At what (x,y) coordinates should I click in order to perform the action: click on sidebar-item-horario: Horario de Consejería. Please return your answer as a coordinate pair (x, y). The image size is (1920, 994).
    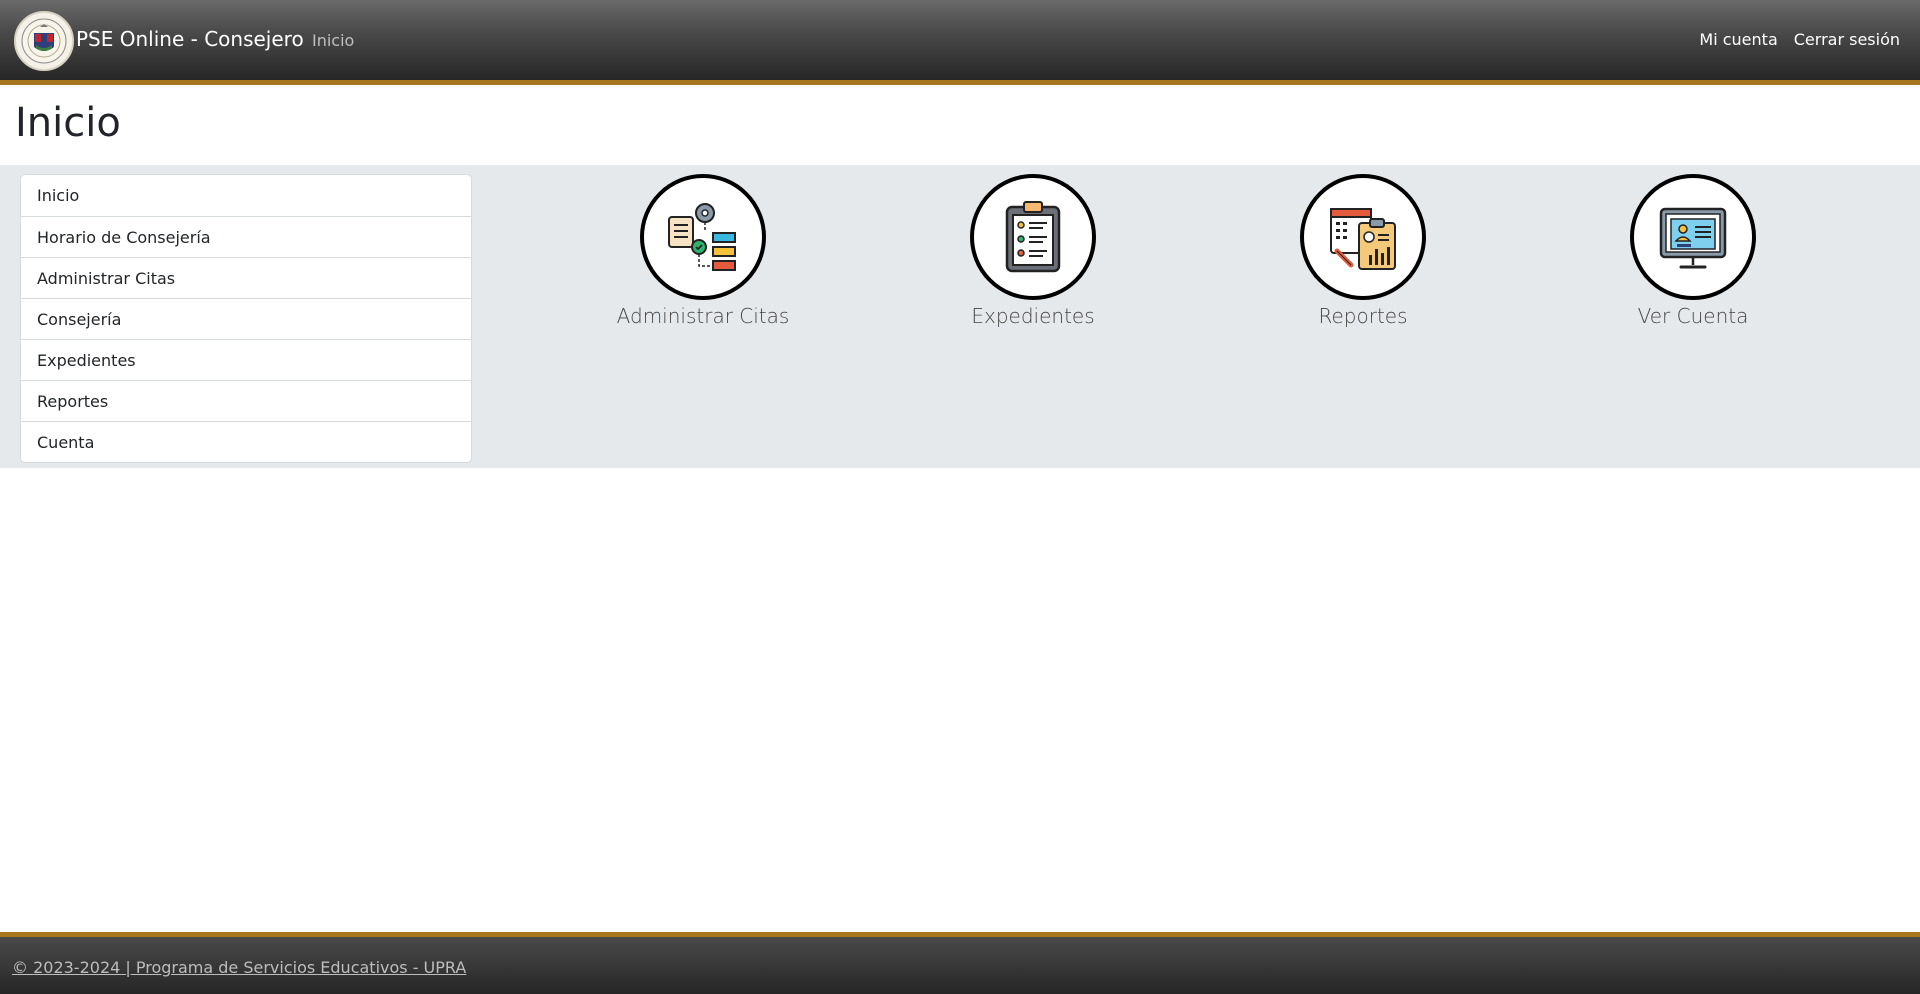
    Looking at the image, I should click on (246, 236).